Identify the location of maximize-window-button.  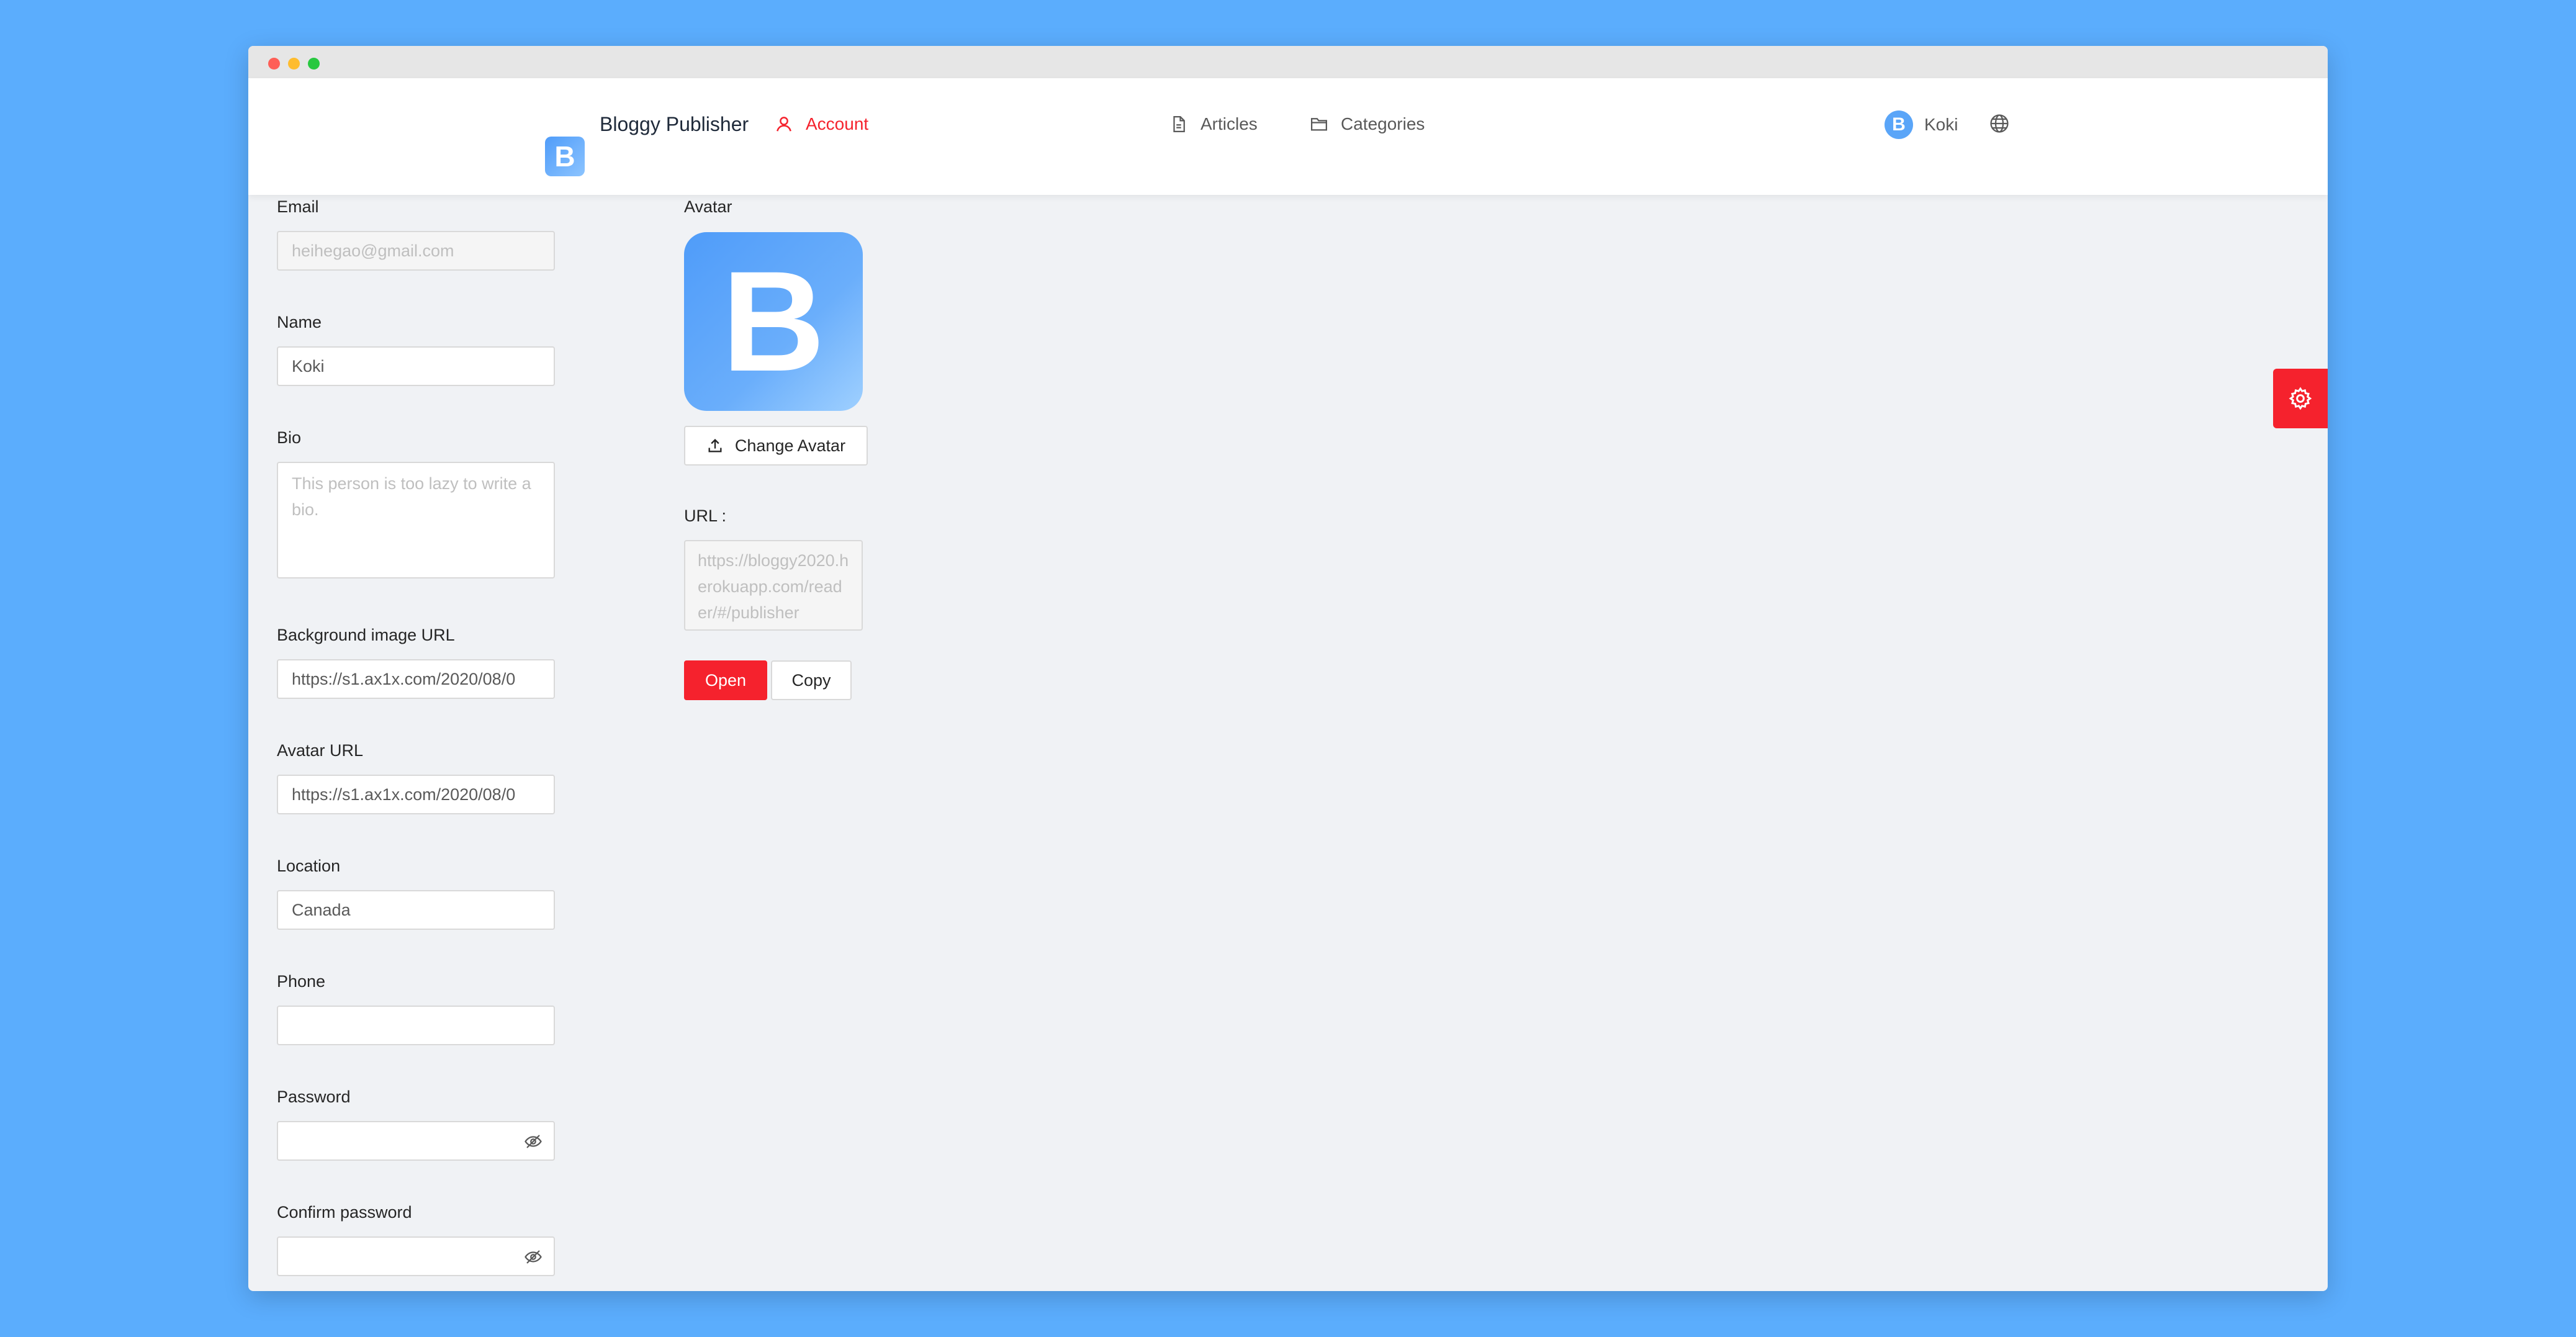
(314, 64).